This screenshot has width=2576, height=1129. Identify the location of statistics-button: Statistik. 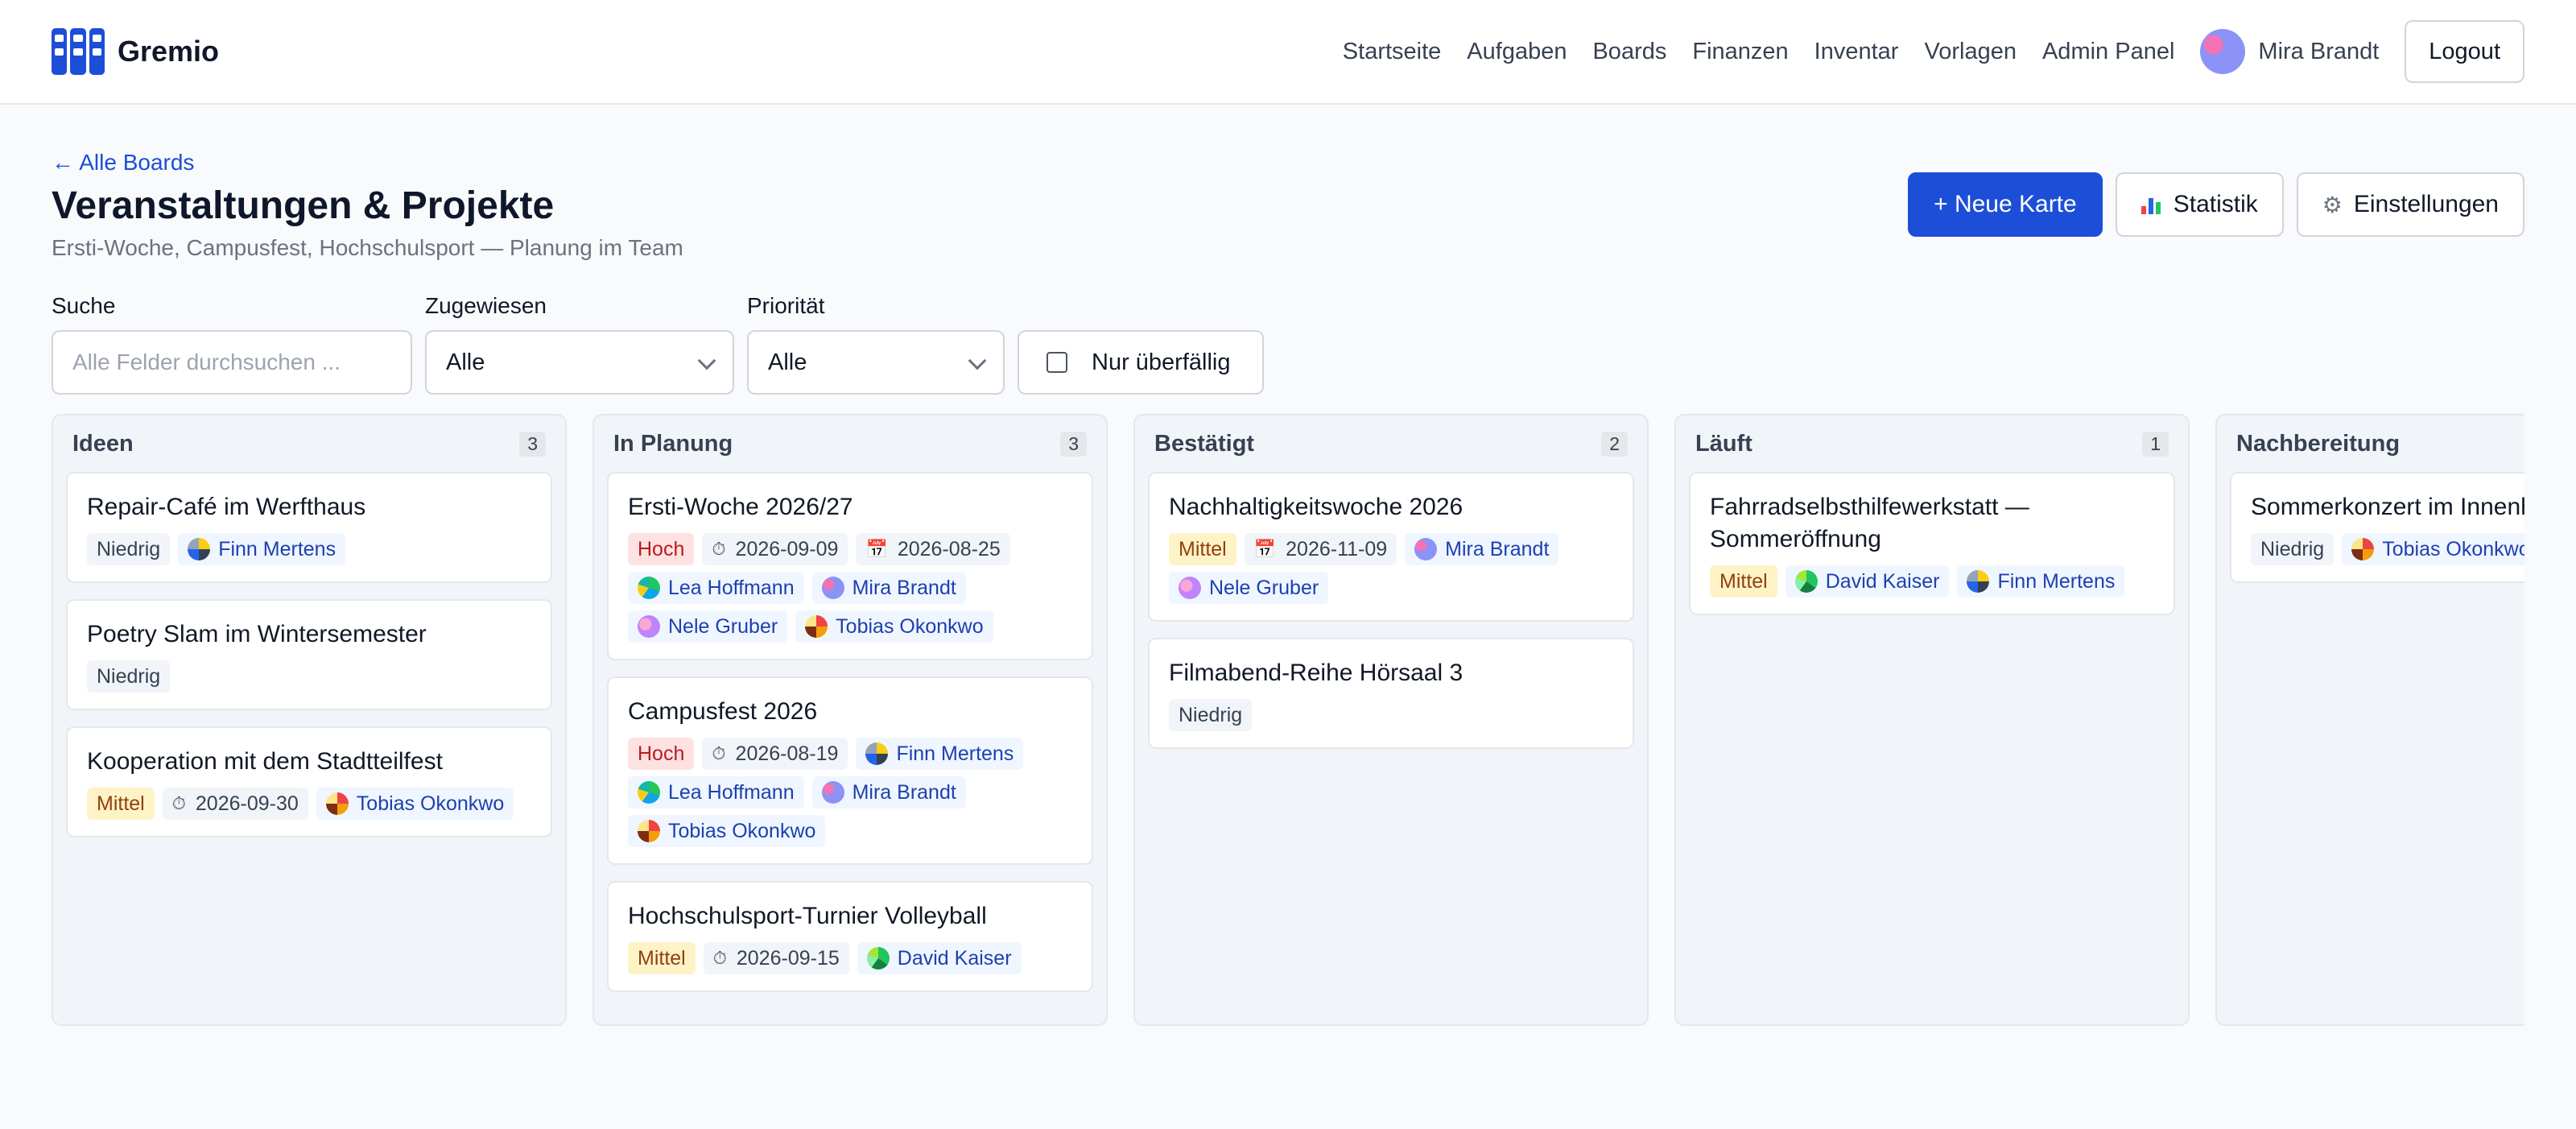
(2199, 204).